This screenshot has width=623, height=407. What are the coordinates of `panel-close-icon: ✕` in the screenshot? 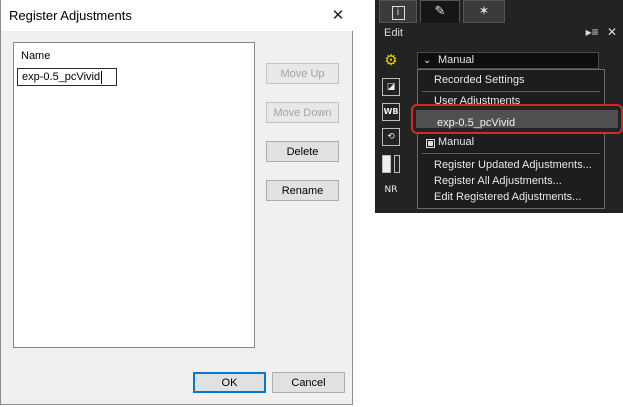 It's located at (612, 32).